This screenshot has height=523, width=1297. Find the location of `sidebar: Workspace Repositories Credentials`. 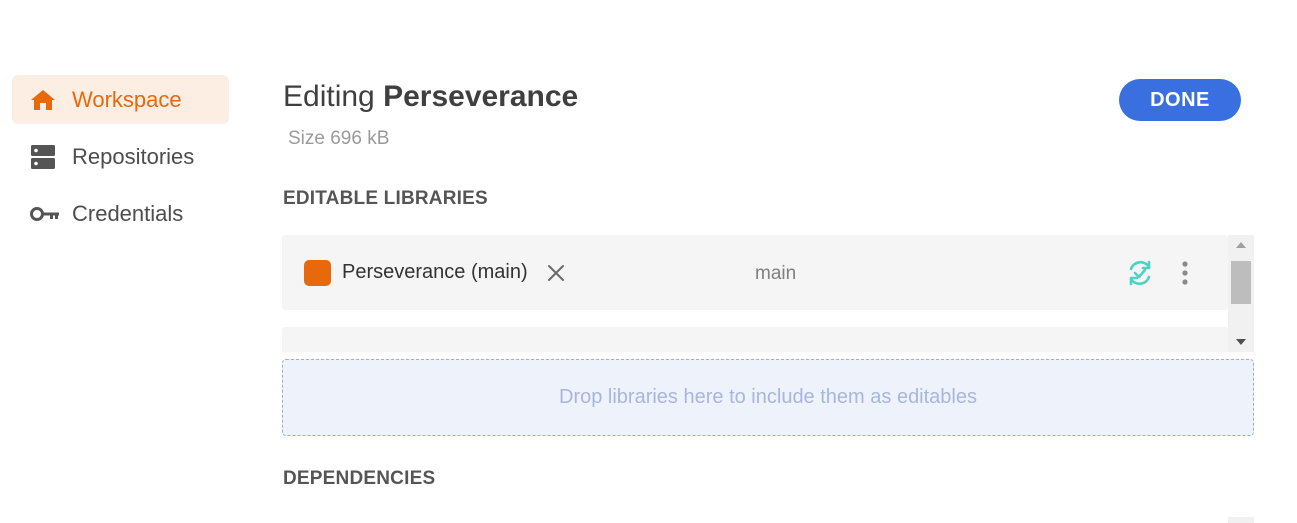

sidebar: Workspace Repositories Credentials is located at coordinates (120, 160).